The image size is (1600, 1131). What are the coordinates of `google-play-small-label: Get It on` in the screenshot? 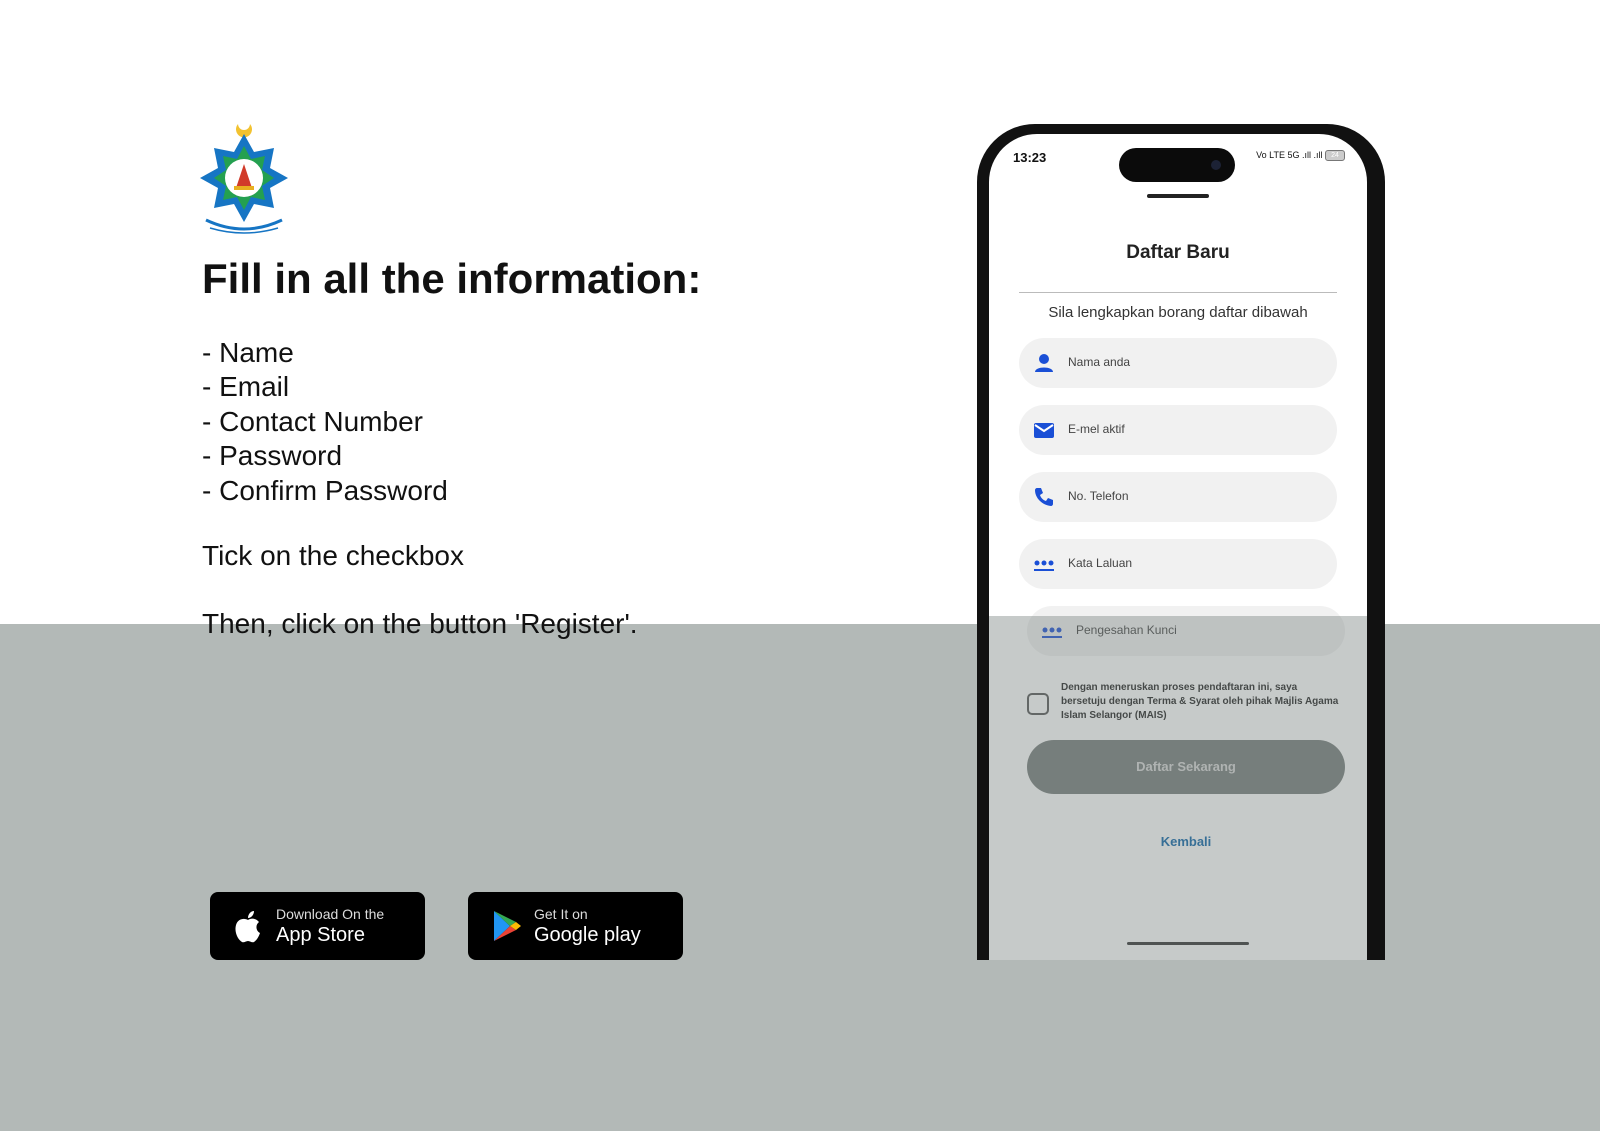 It's located at (561, 914).